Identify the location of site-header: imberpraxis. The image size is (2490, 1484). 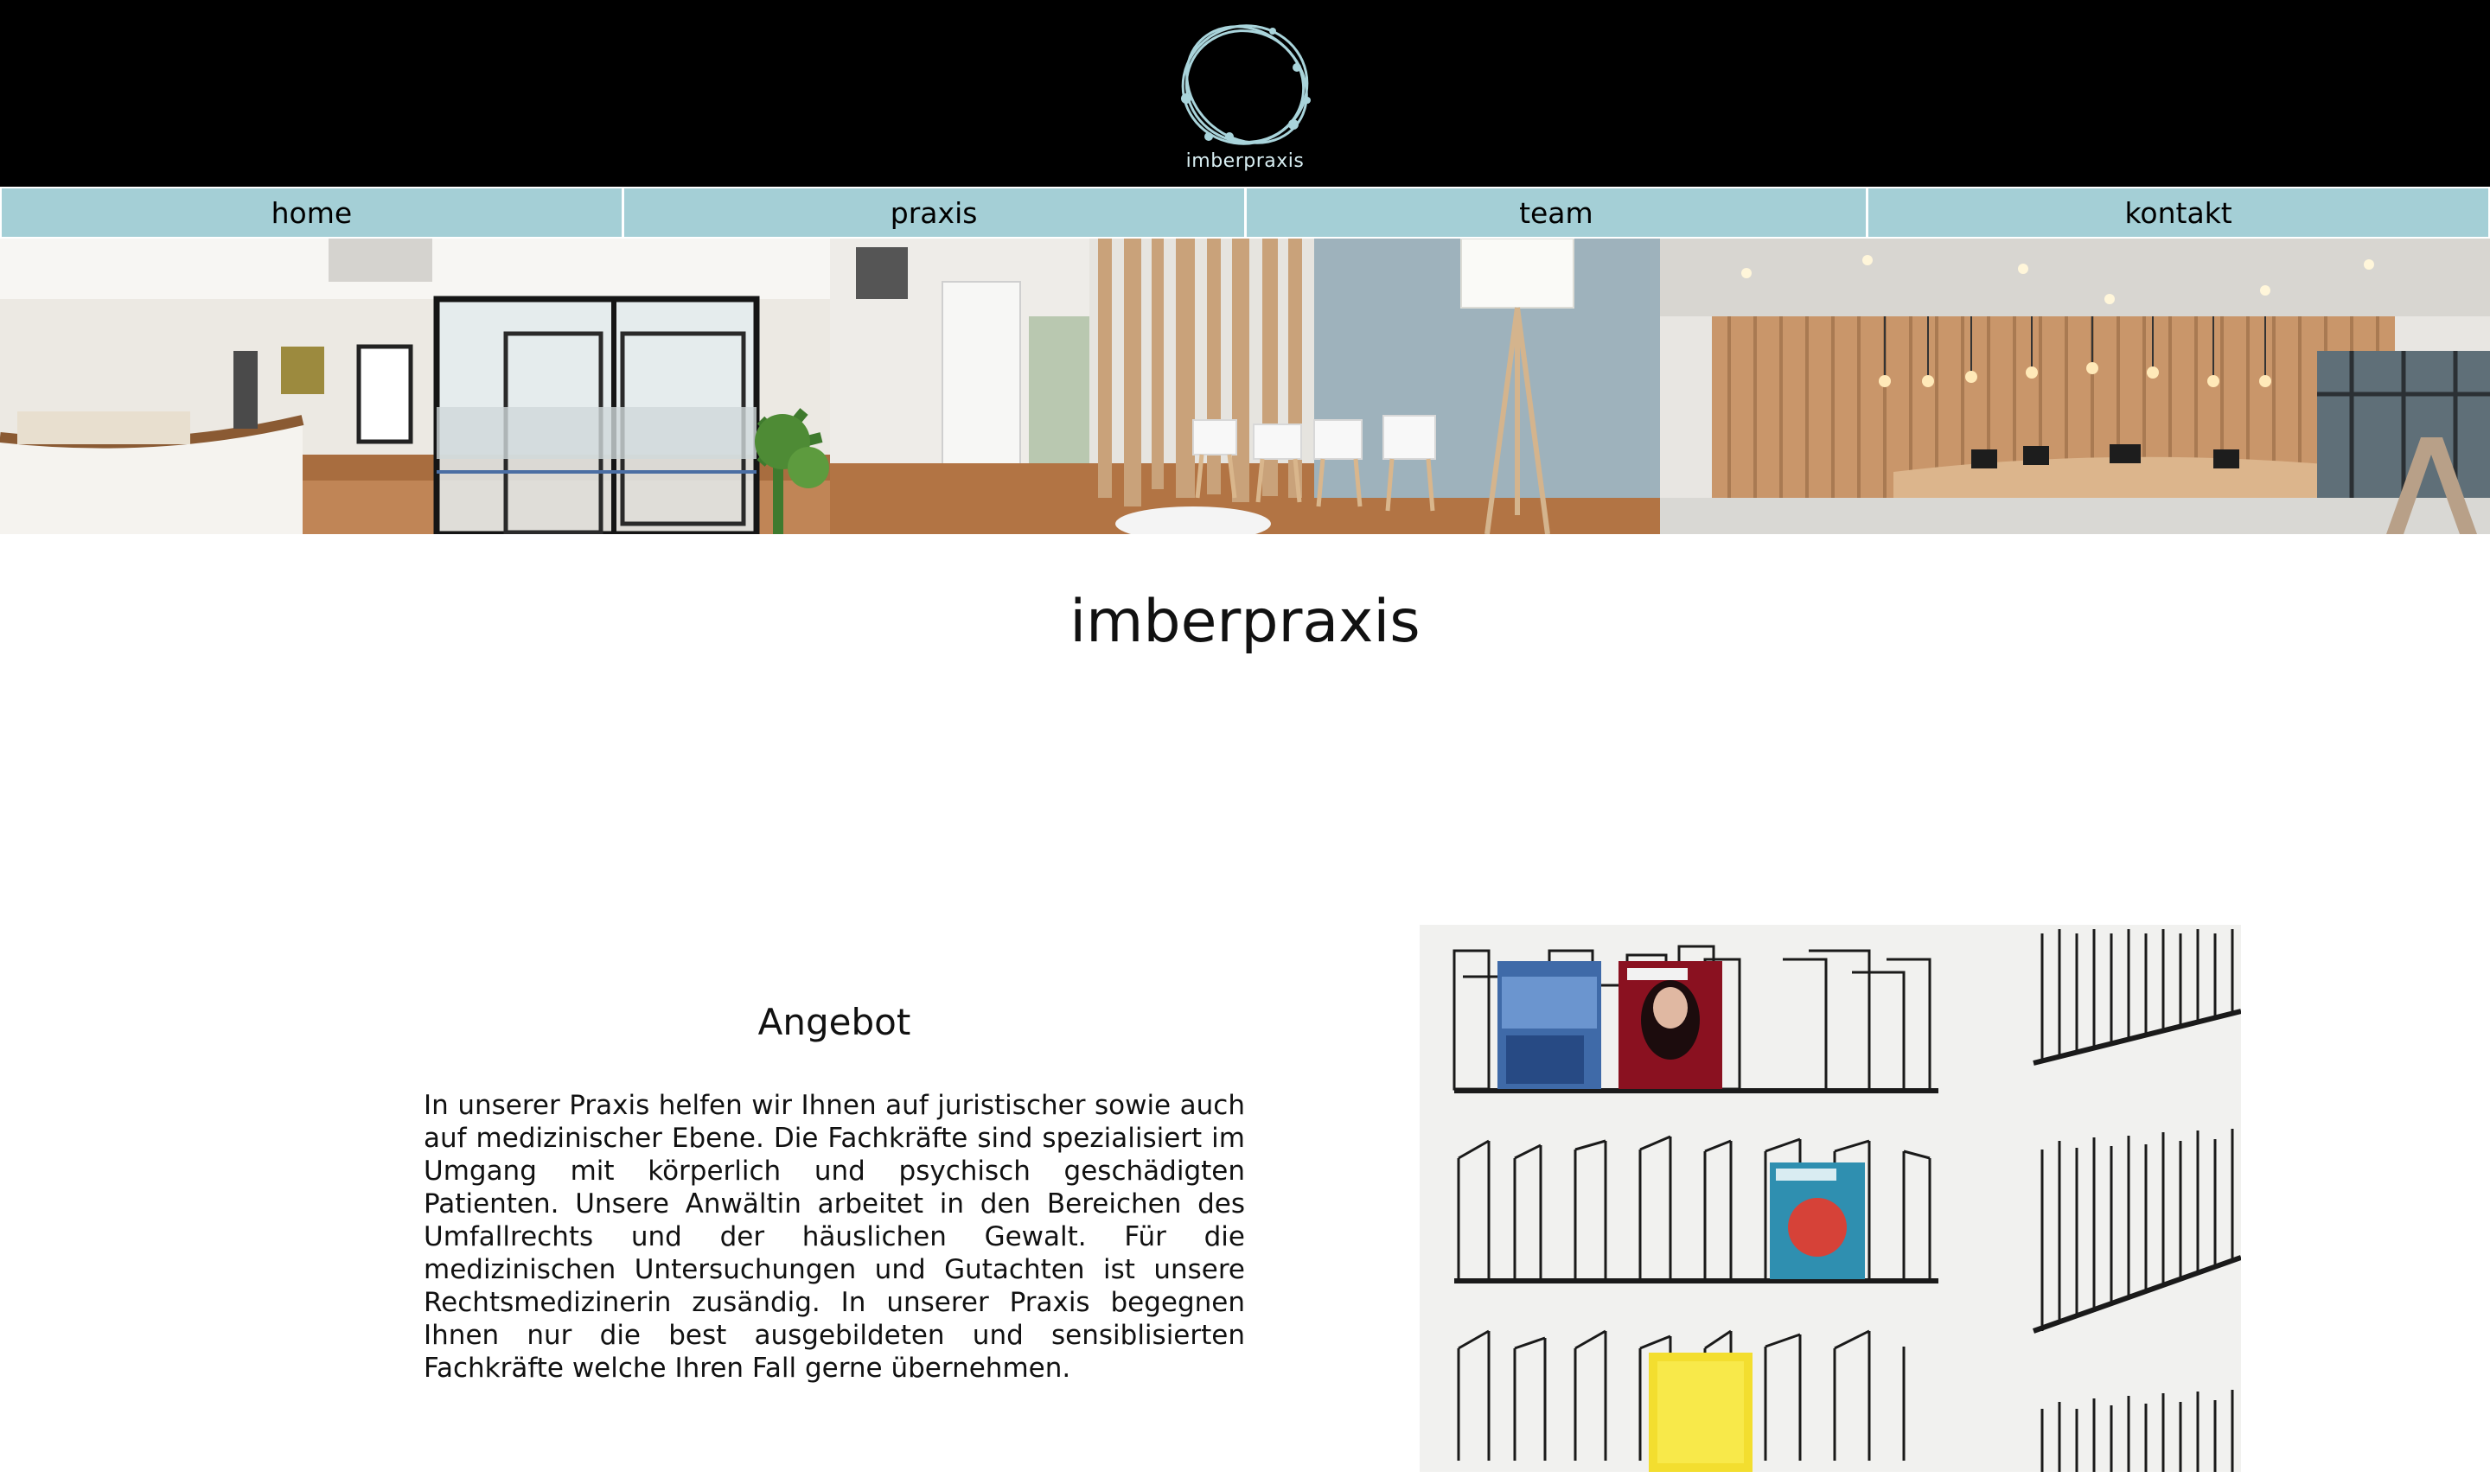
(1245, 94).